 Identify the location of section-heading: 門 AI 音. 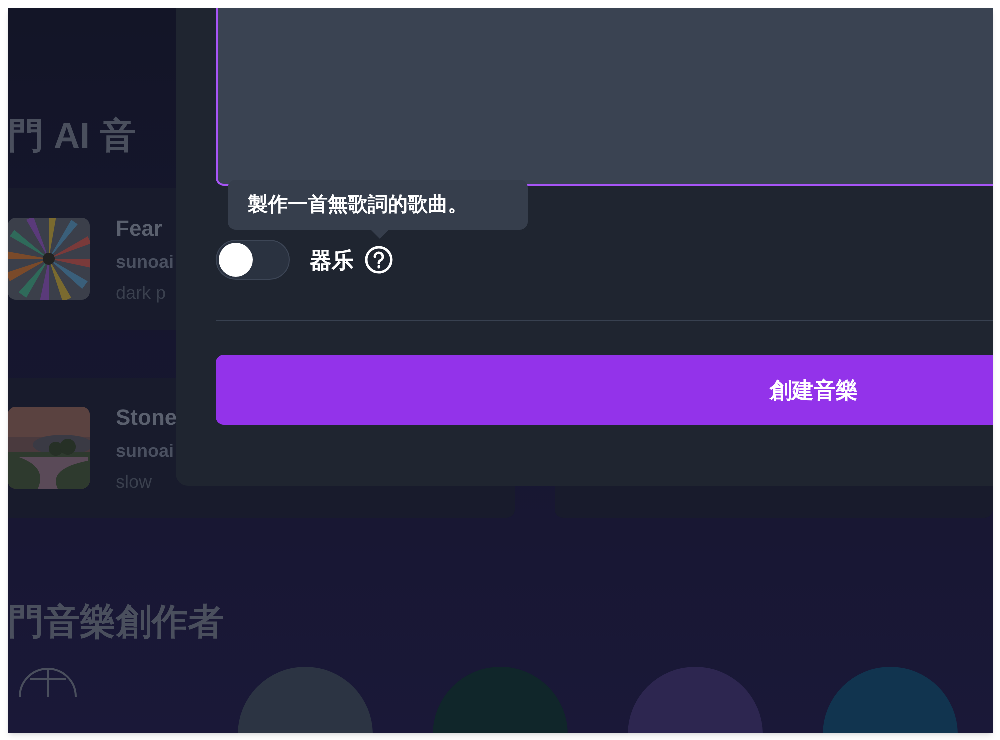
(73, 136).